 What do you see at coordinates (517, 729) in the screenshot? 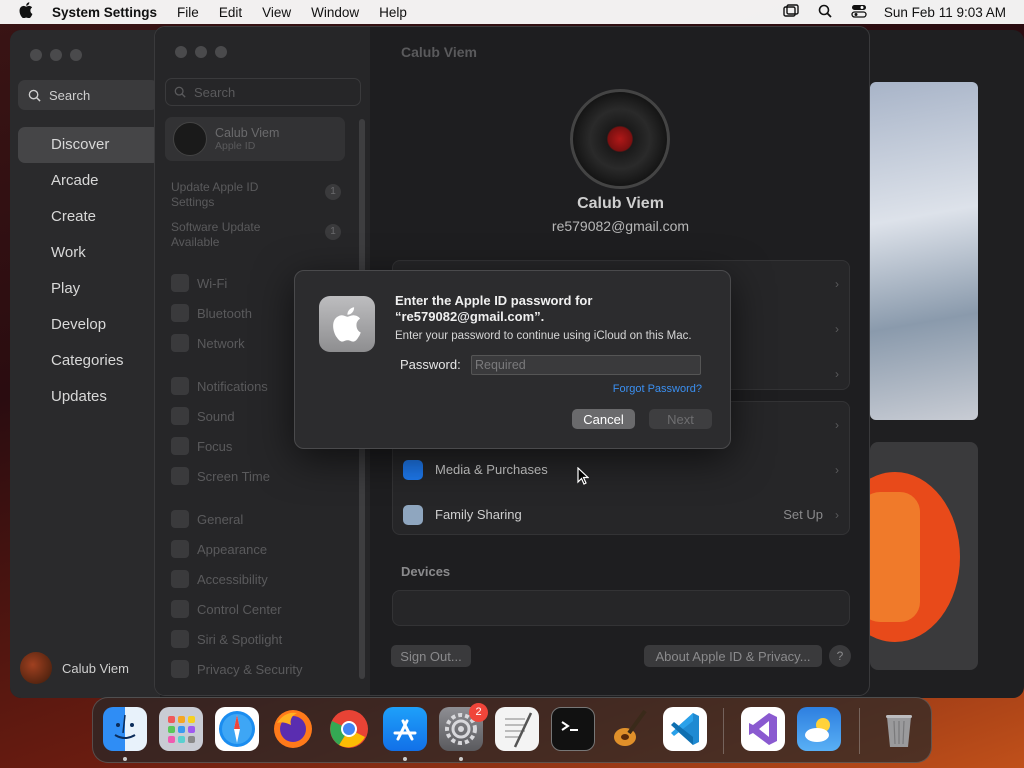
I see `textedit-icon` at bounding box center [517, 729].